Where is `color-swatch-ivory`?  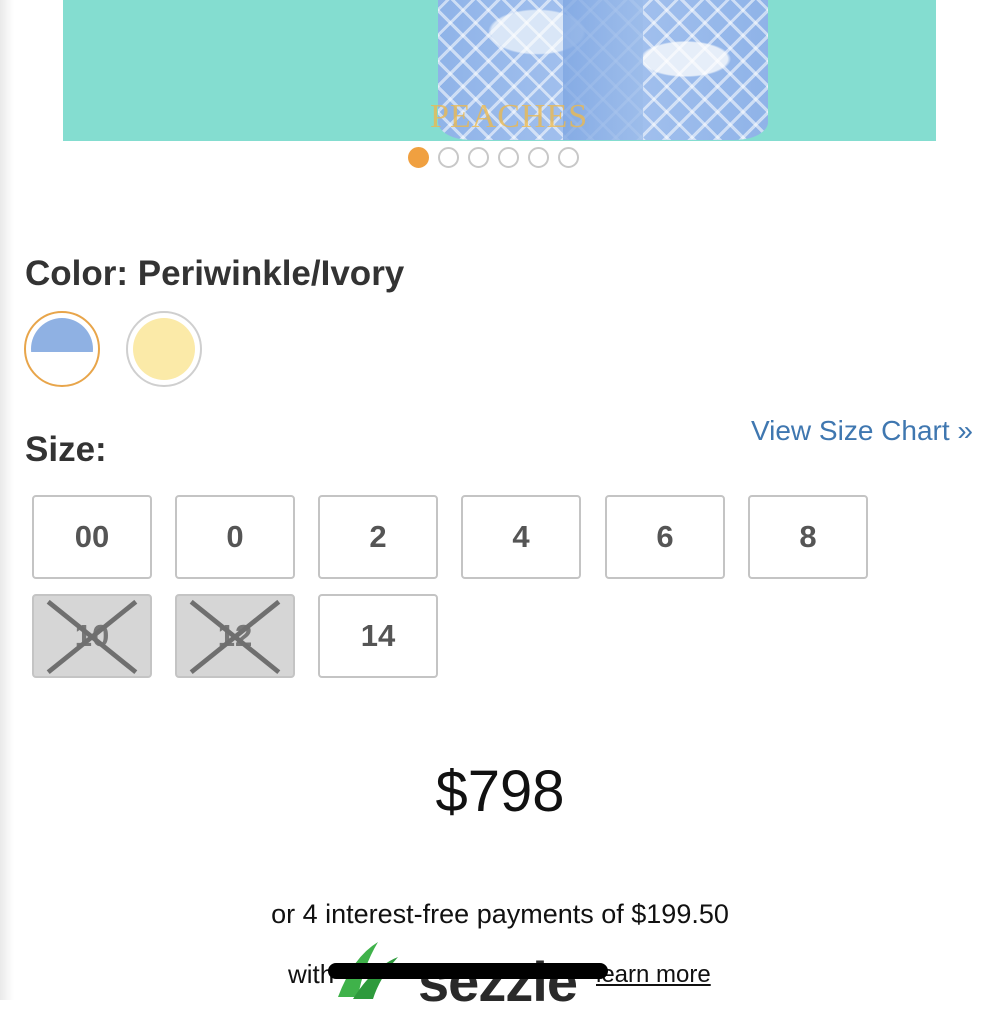 color-swatch-ivory is located at coordinates (164, 349).